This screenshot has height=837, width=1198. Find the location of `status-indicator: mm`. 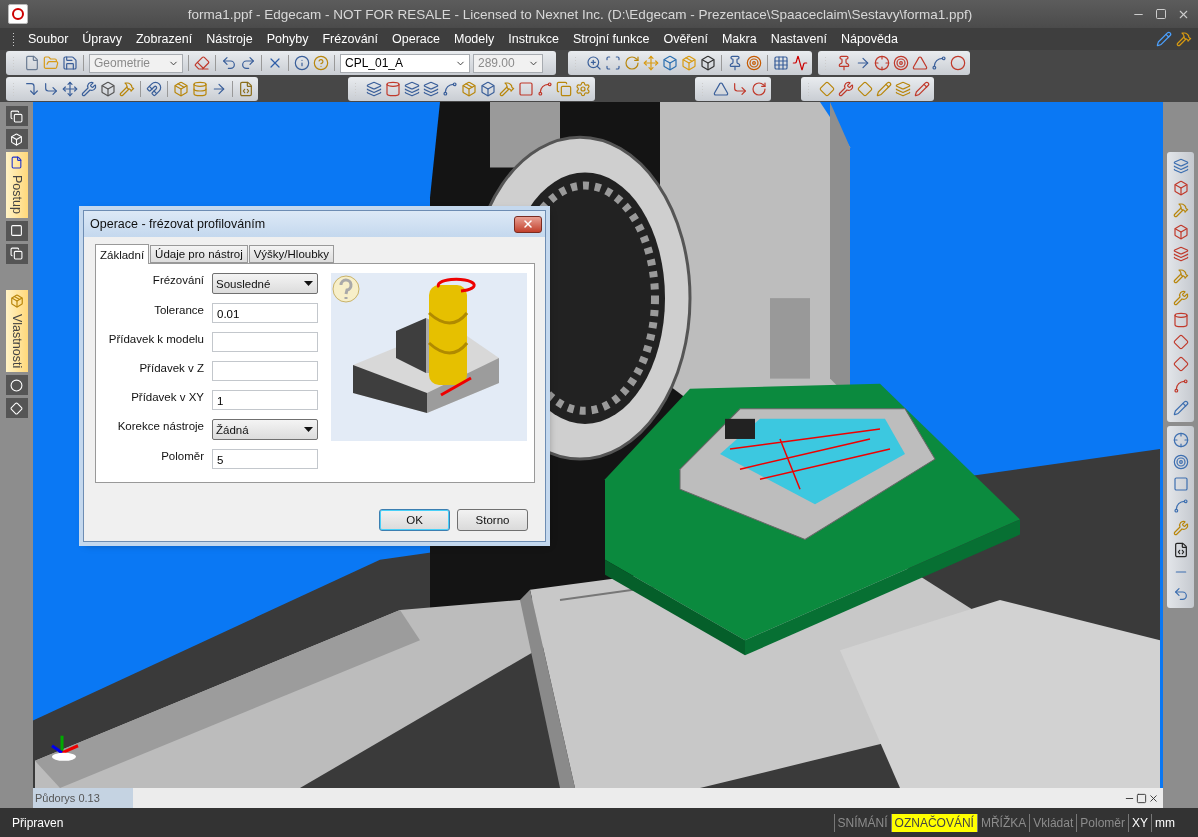

status-indicator: mm is located at coordinates (1164, 822).